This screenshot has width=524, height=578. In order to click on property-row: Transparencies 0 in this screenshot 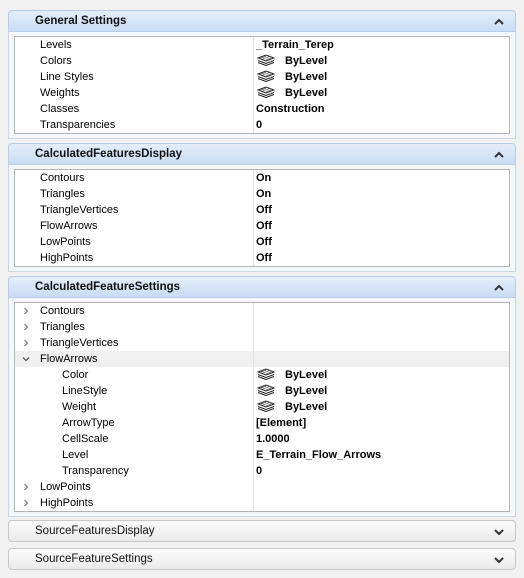, I will do `click(262, 125)`.